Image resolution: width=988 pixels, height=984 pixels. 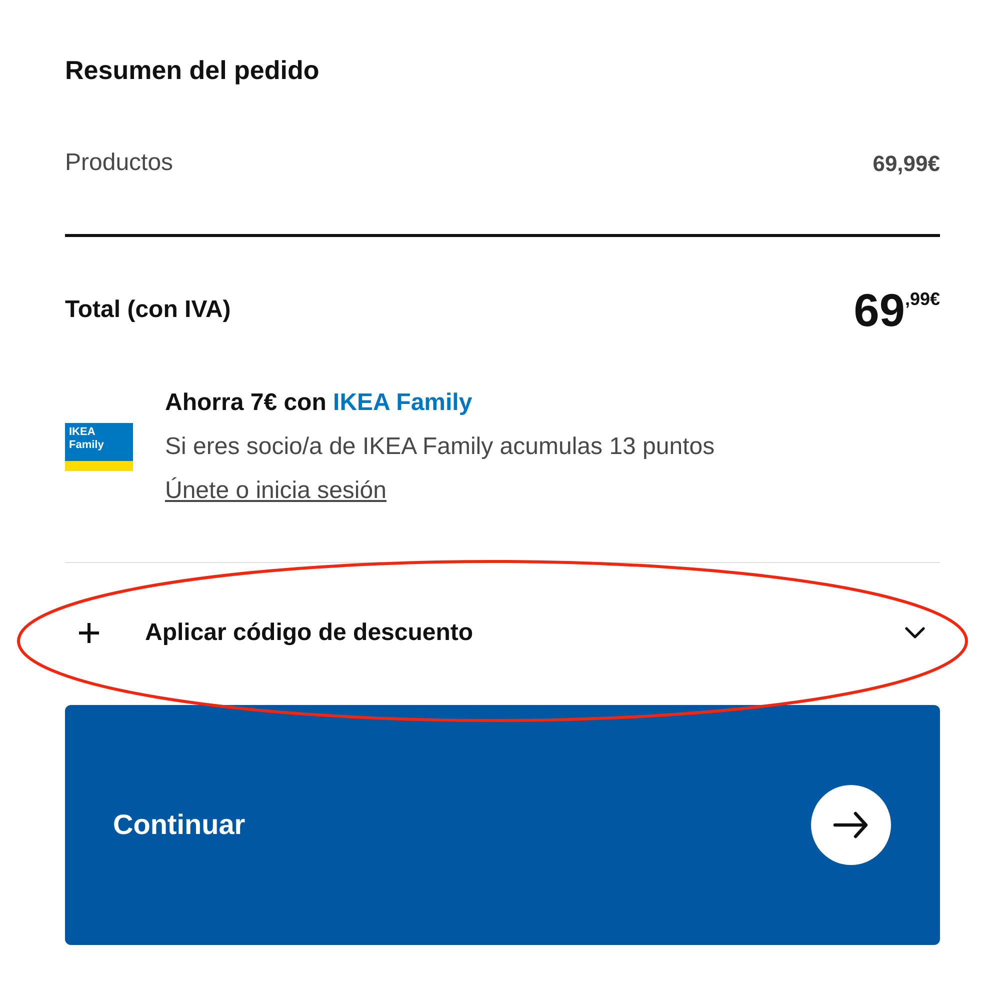 What do you see at coordinates (851, 825) in the screenshot?
I see `arrow-right-icon` at bounding box center [851, 825].